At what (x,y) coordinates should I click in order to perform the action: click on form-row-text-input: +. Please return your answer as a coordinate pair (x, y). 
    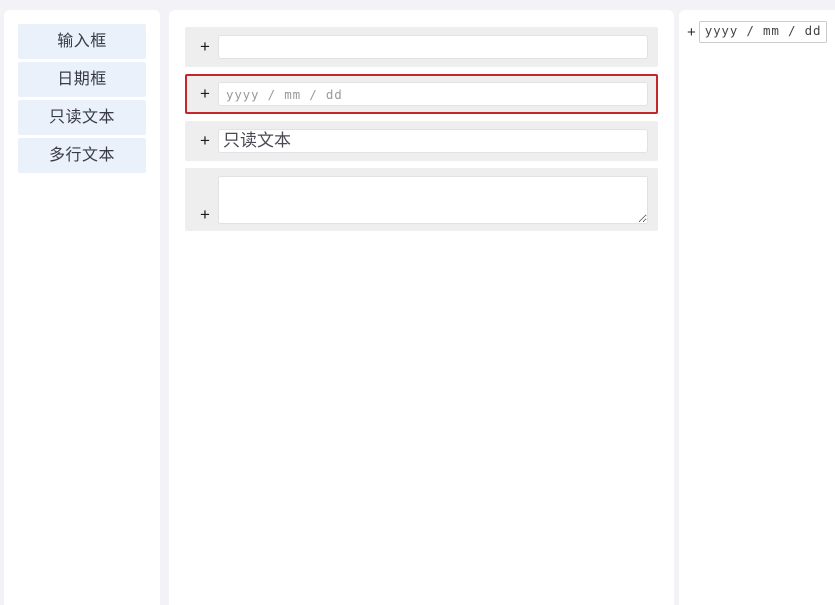
    Looking at the image, I should click on (421, 47).